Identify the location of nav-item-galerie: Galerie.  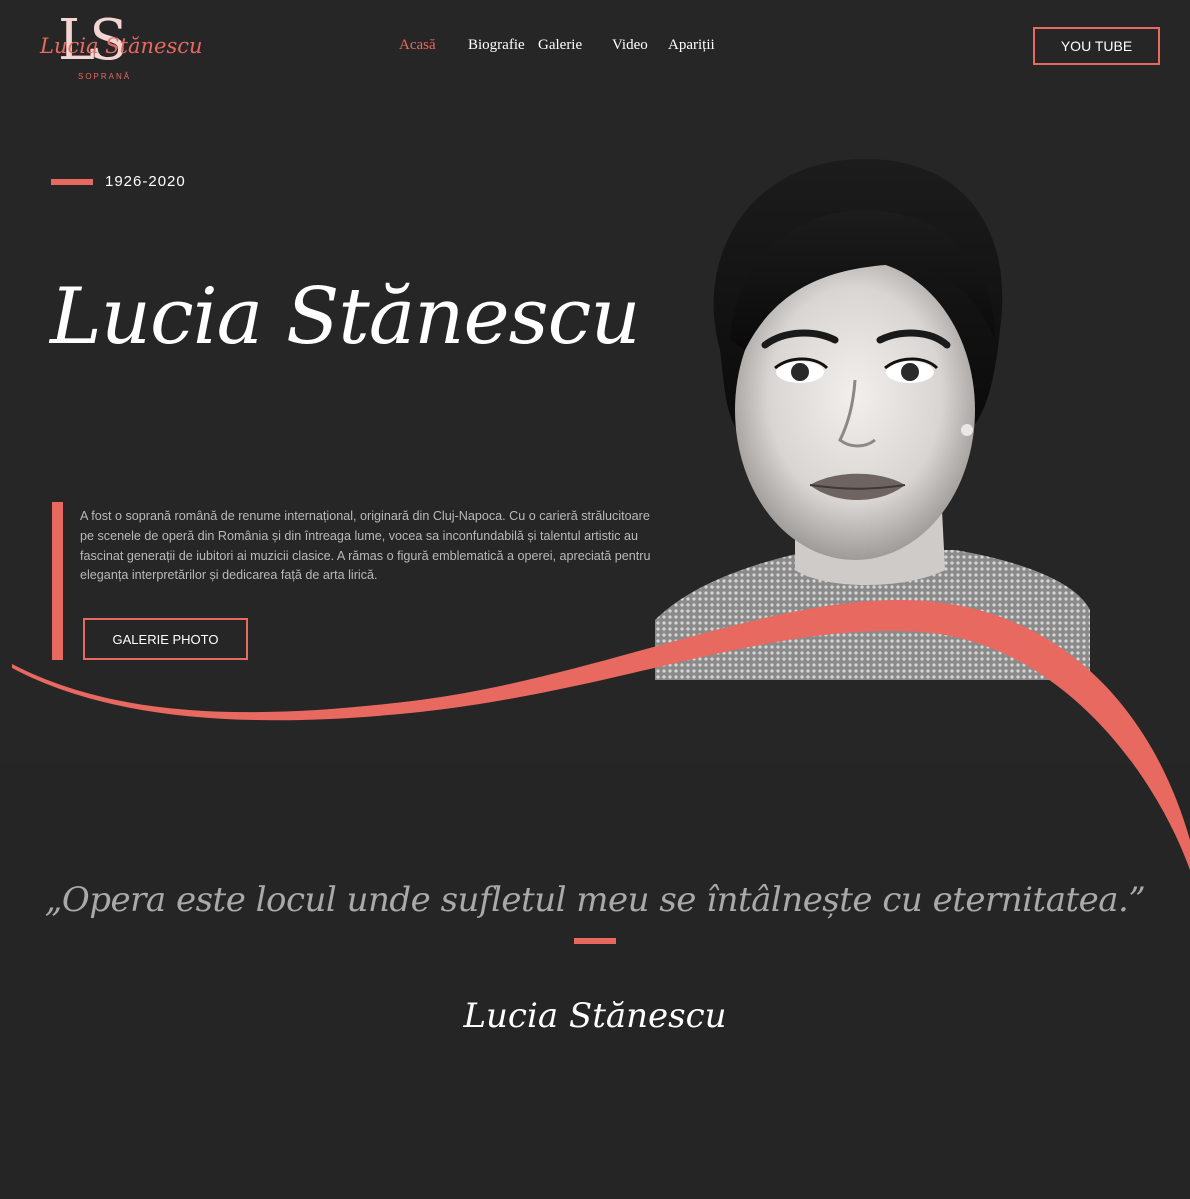
(560, 45).